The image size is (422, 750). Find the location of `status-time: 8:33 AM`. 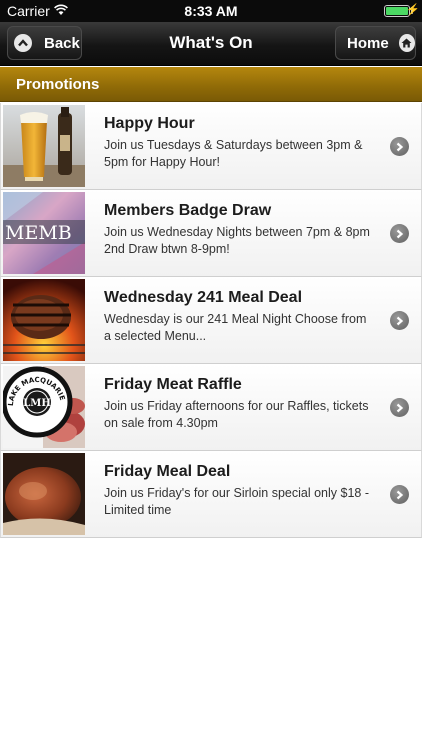

status-time: 8:33 AM is located at coordinates (211, 11).